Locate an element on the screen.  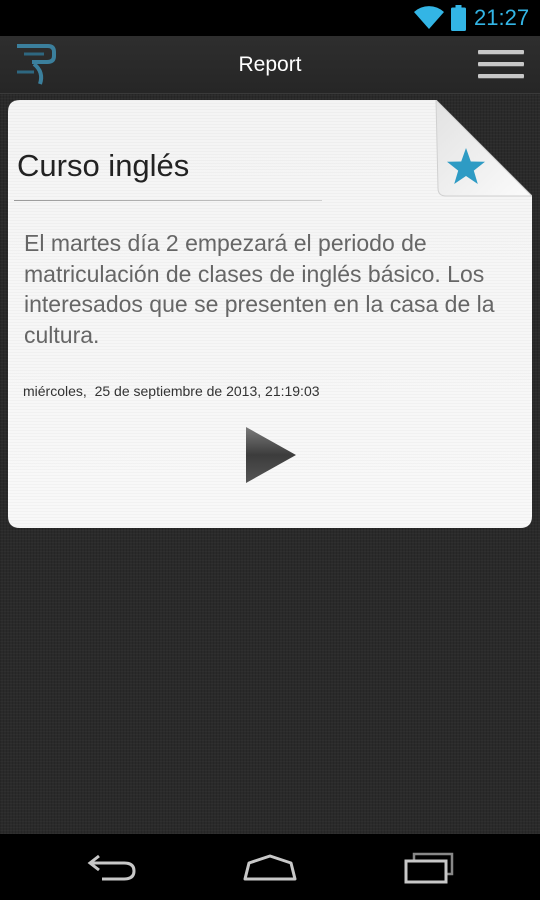
card-title: Curso inglés is located at coordinates (103, 165).